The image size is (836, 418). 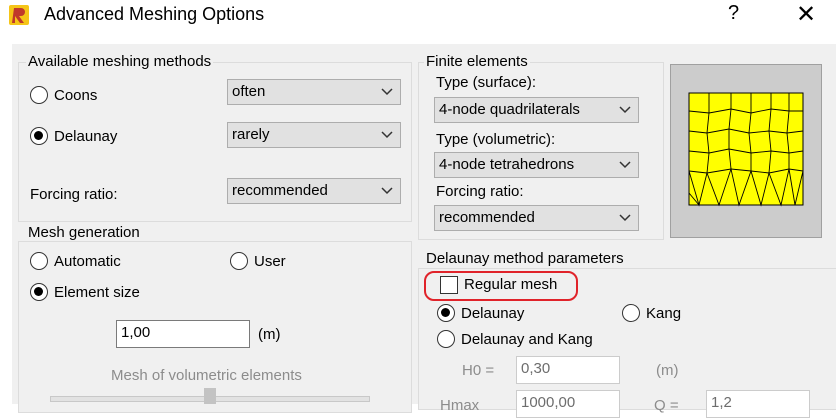 I want to click on h0-label: H0 =, so click(x=478, y=370).